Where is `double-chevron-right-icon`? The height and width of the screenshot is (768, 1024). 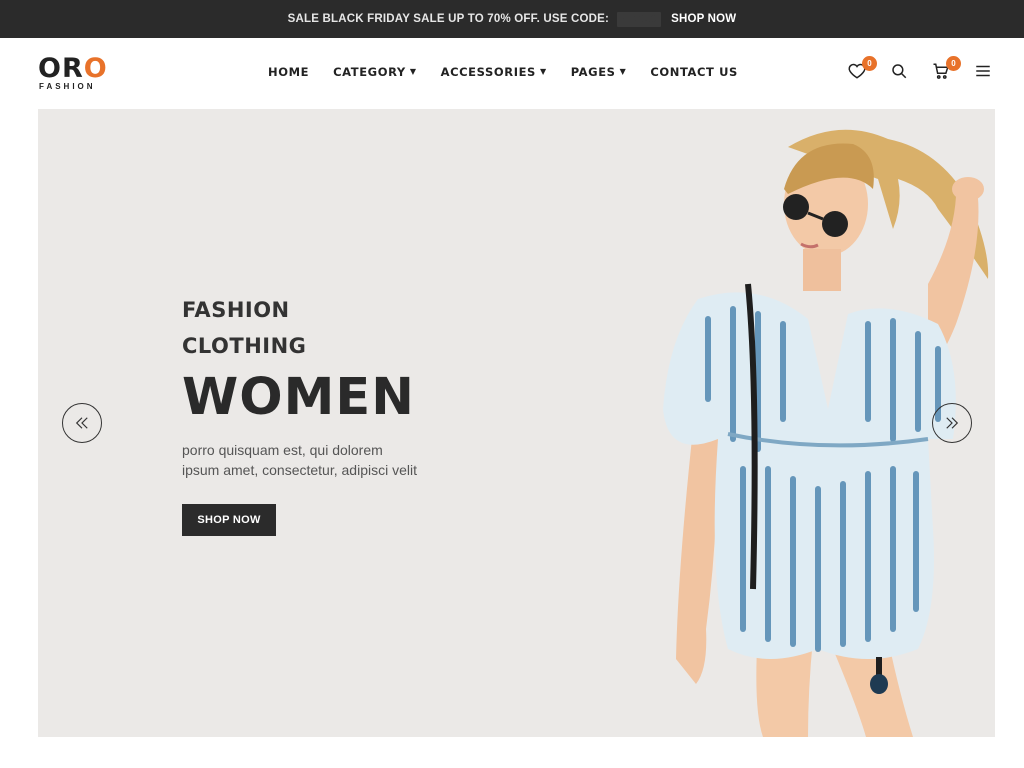 double-chevron-right-icon is located at coordinates (952, 423).